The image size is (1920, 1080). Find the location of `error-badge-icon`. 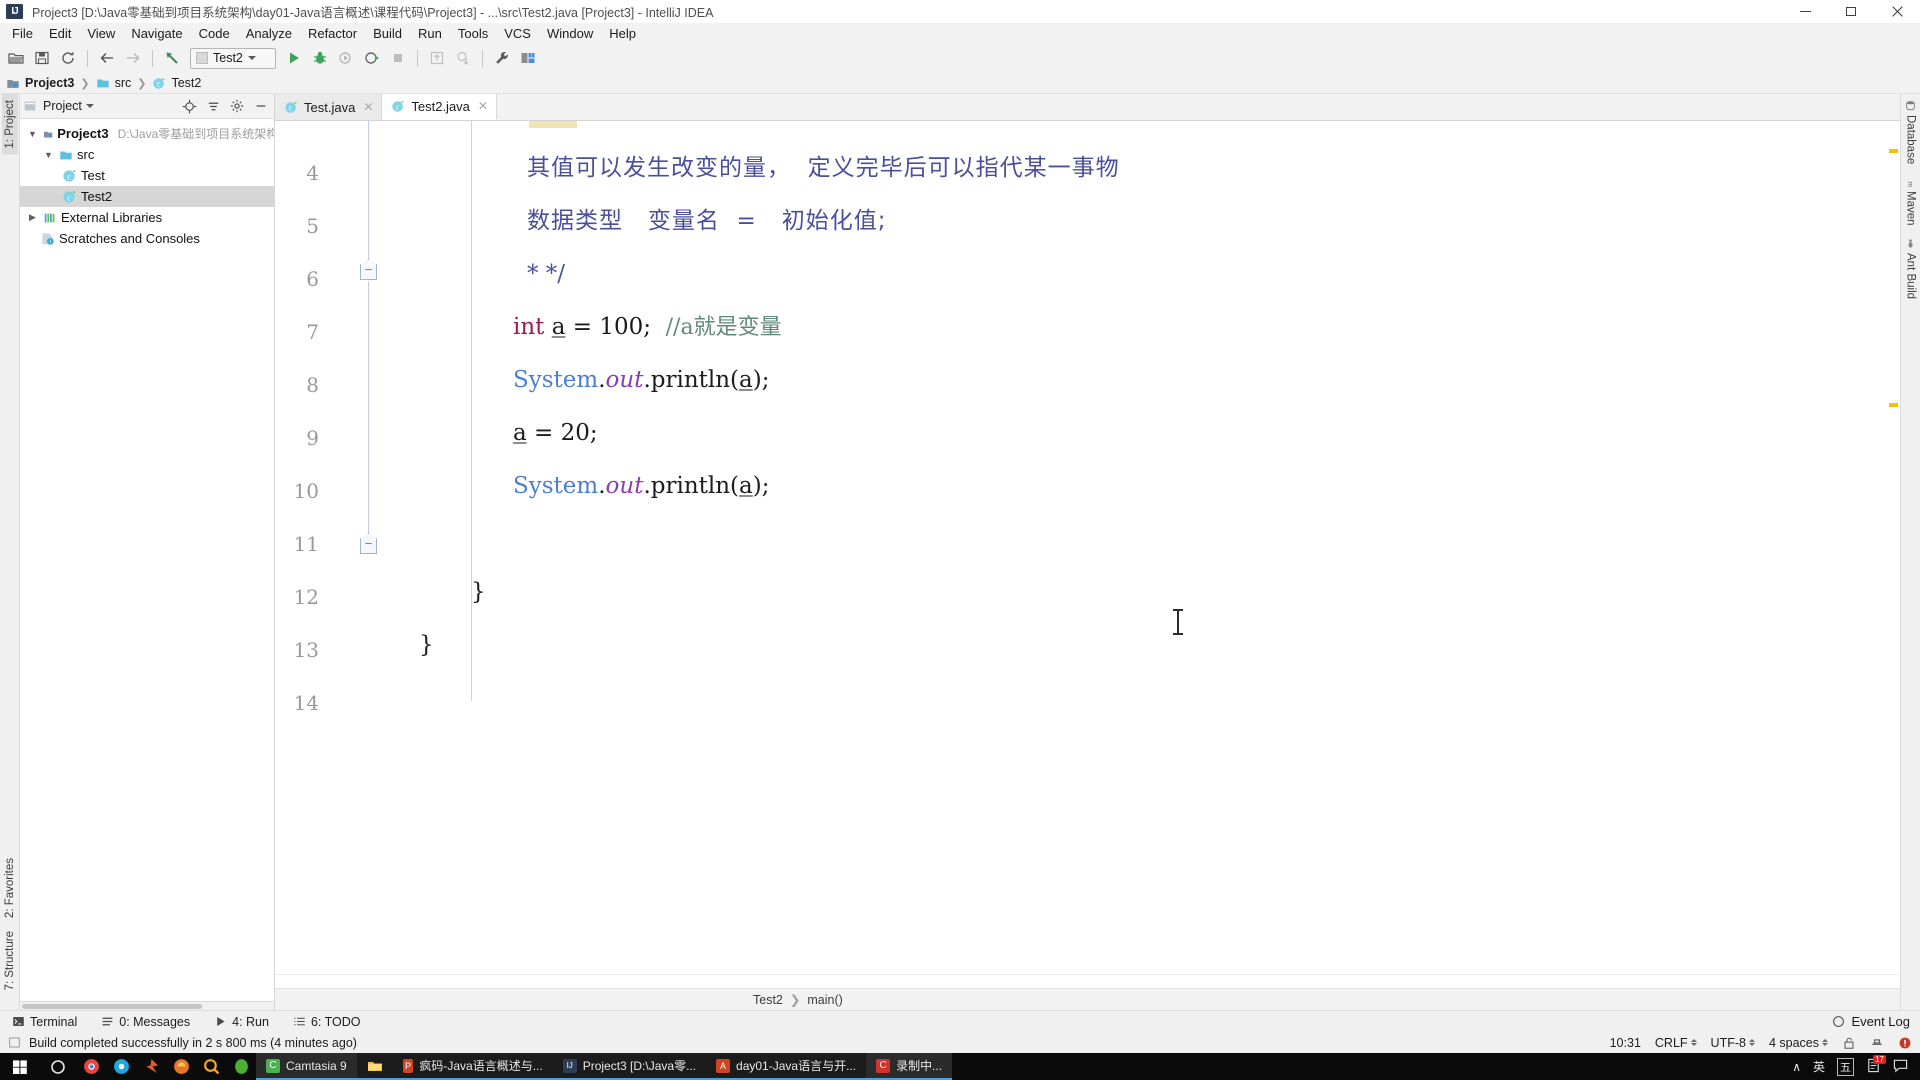

error-badge-icon is located at coordinates (1905, 1043).